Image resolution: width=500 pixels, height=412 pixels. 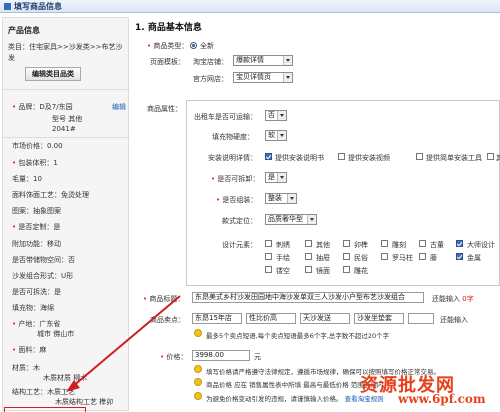 I want to click on ship-label: 出租车是否可运输：, so click(x=225, y=117).